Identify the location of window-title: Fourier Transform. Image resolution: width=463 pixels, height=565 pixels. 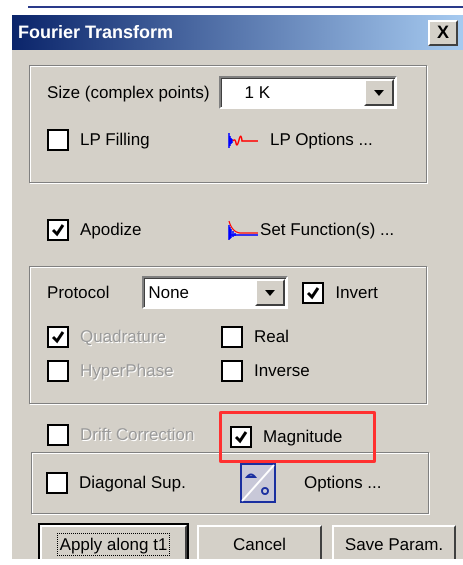
(96, 32).